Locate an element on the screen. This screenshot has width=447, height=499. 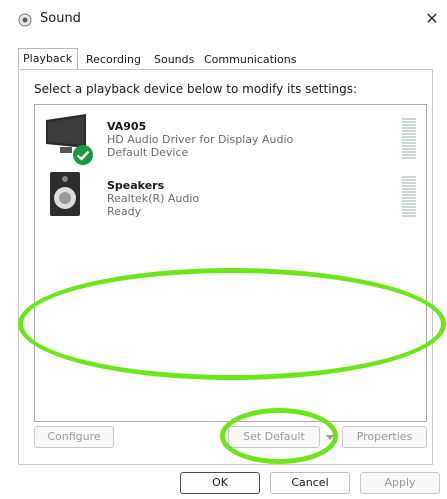
device-status: Ready is located at coordinates (124, 211).